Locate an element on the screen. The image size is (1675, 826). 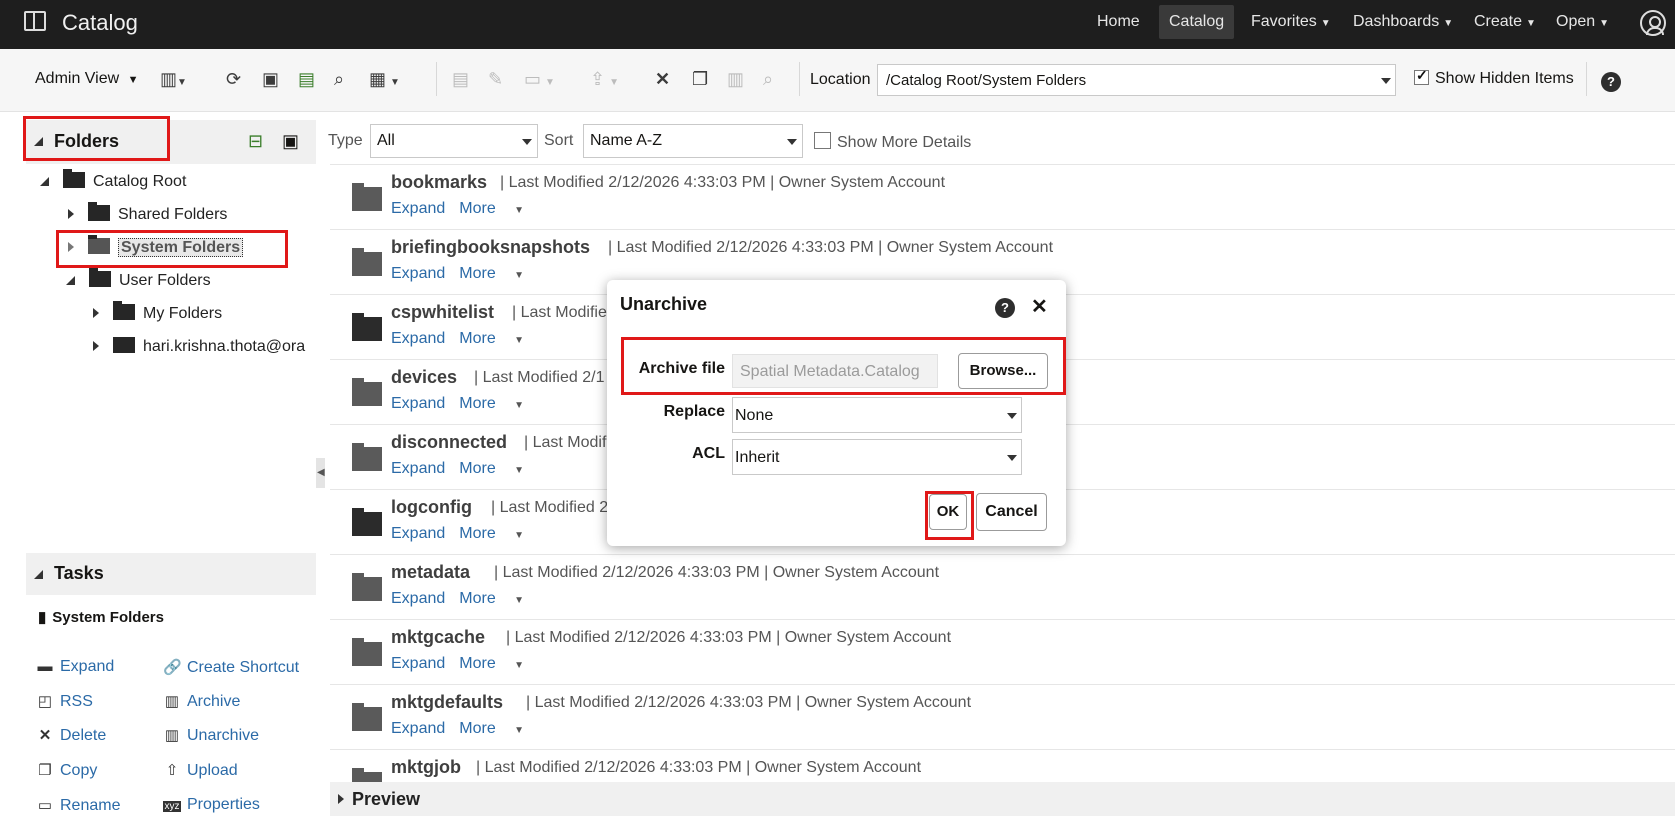
task-archive: ▥ Archive is located at coordinates (201, 701).